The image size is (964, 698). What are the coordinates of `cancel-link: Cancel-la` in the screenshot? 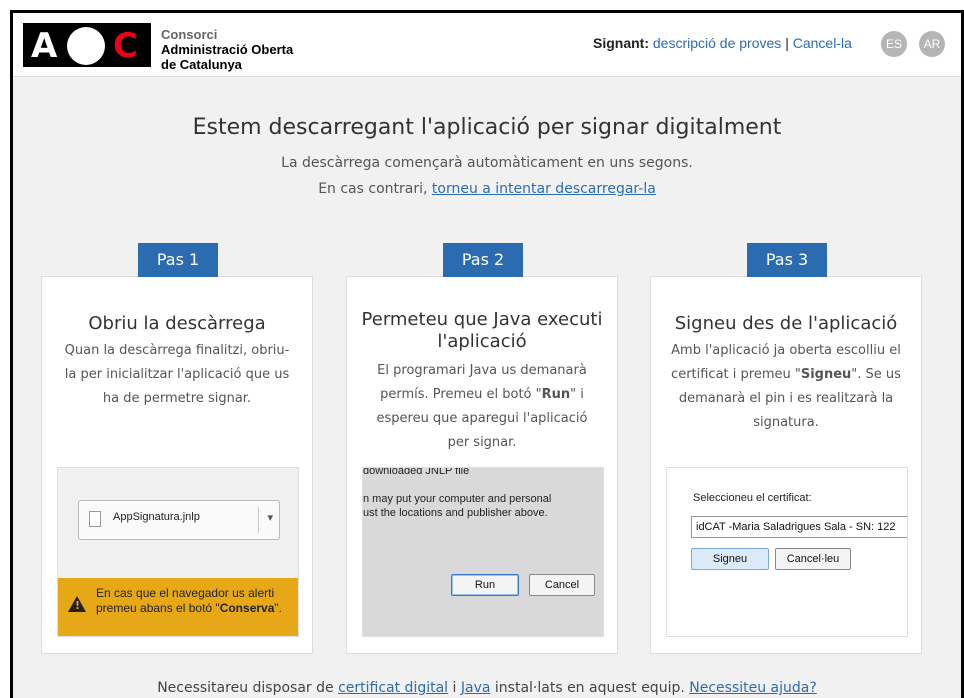 It's located at (822, 43).